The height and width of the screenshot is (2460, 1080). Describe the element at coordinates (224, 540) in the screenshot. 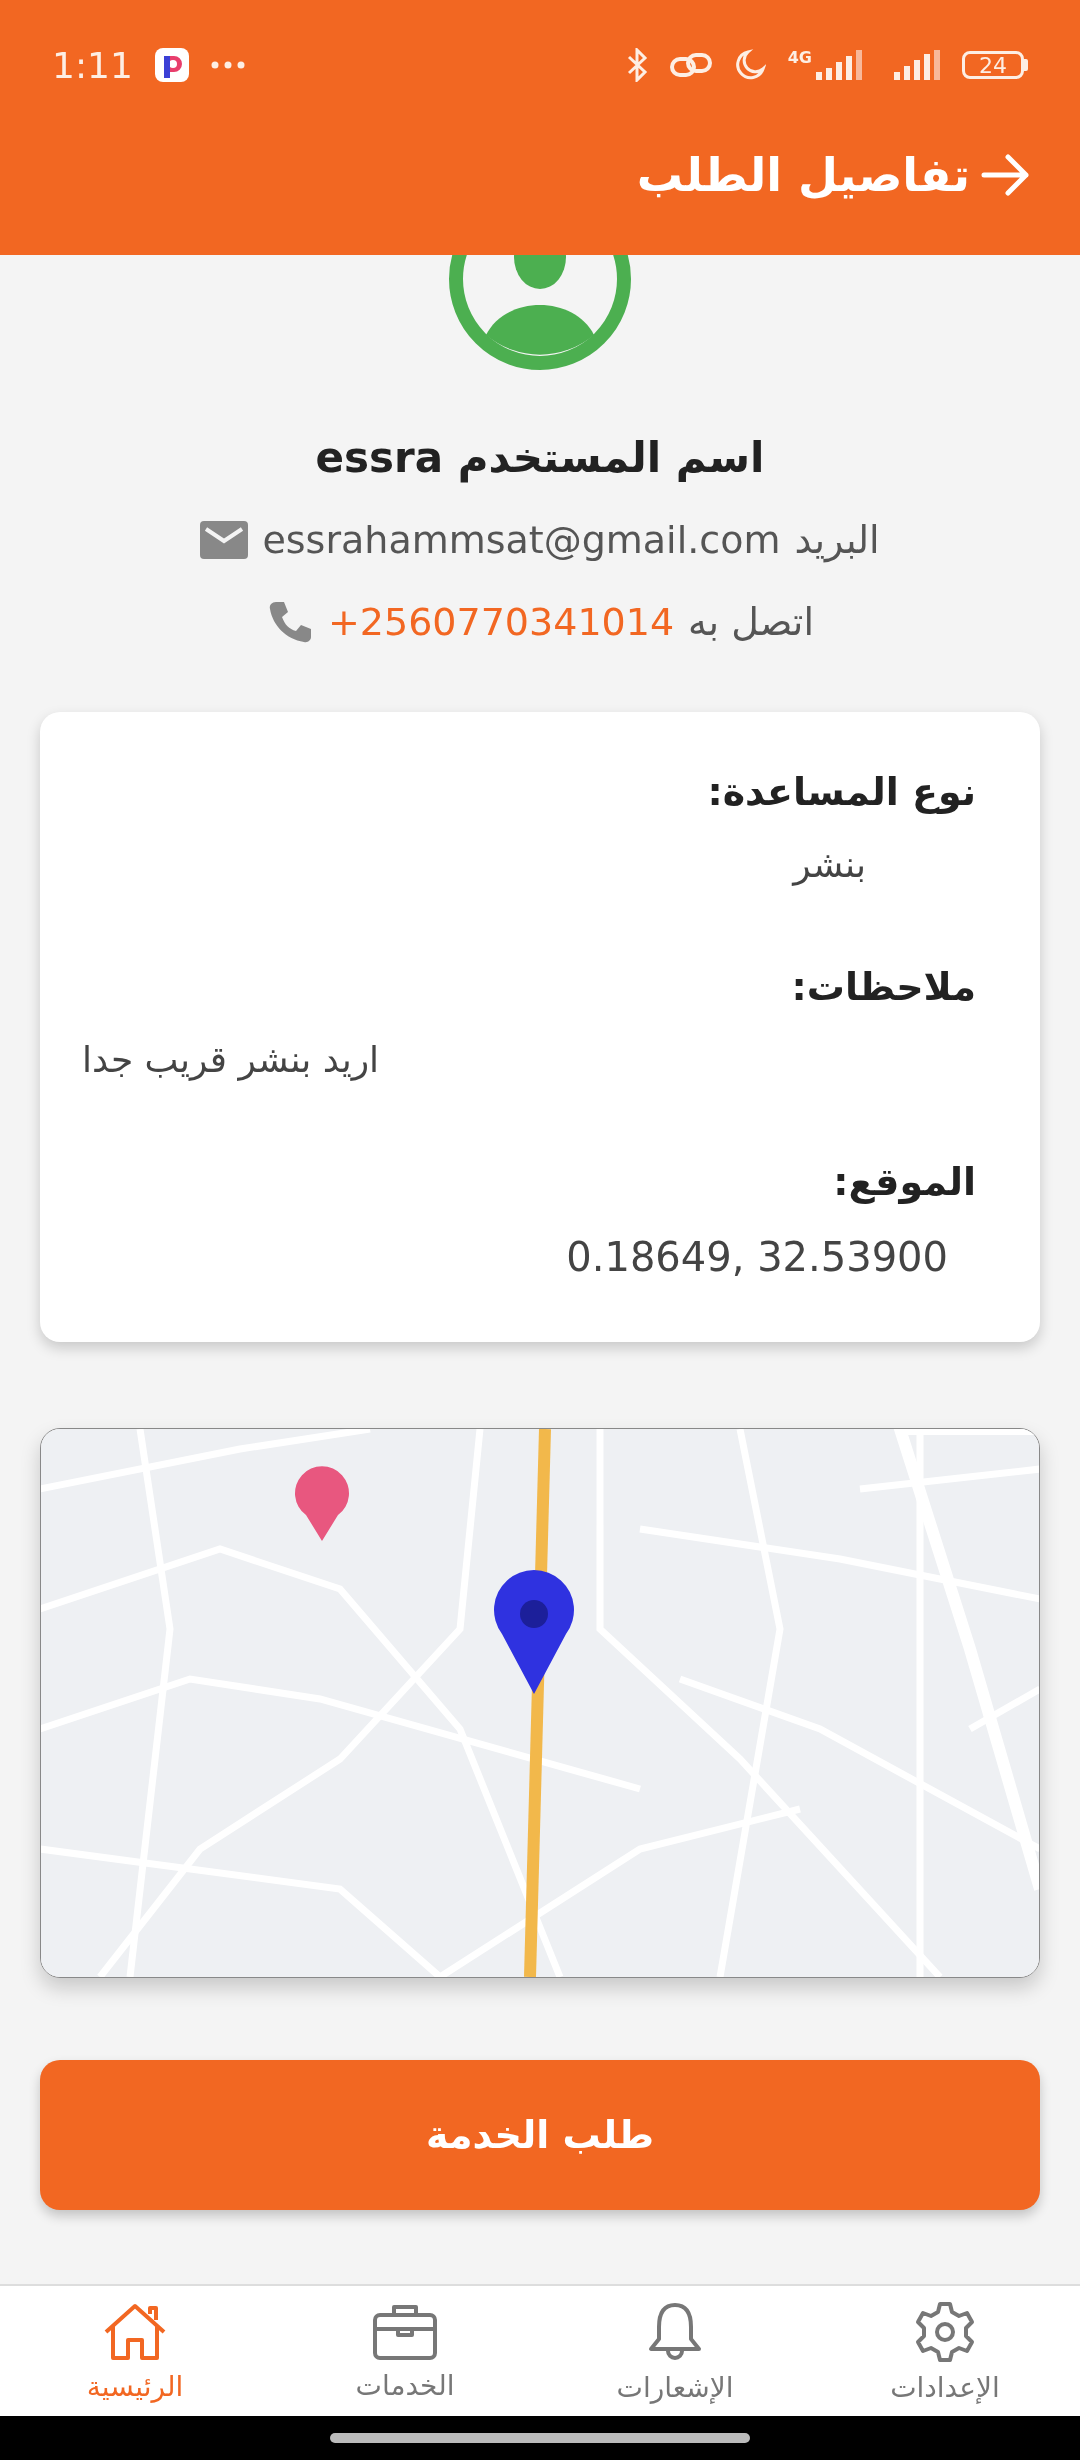

I see `mail-icon` at that location.